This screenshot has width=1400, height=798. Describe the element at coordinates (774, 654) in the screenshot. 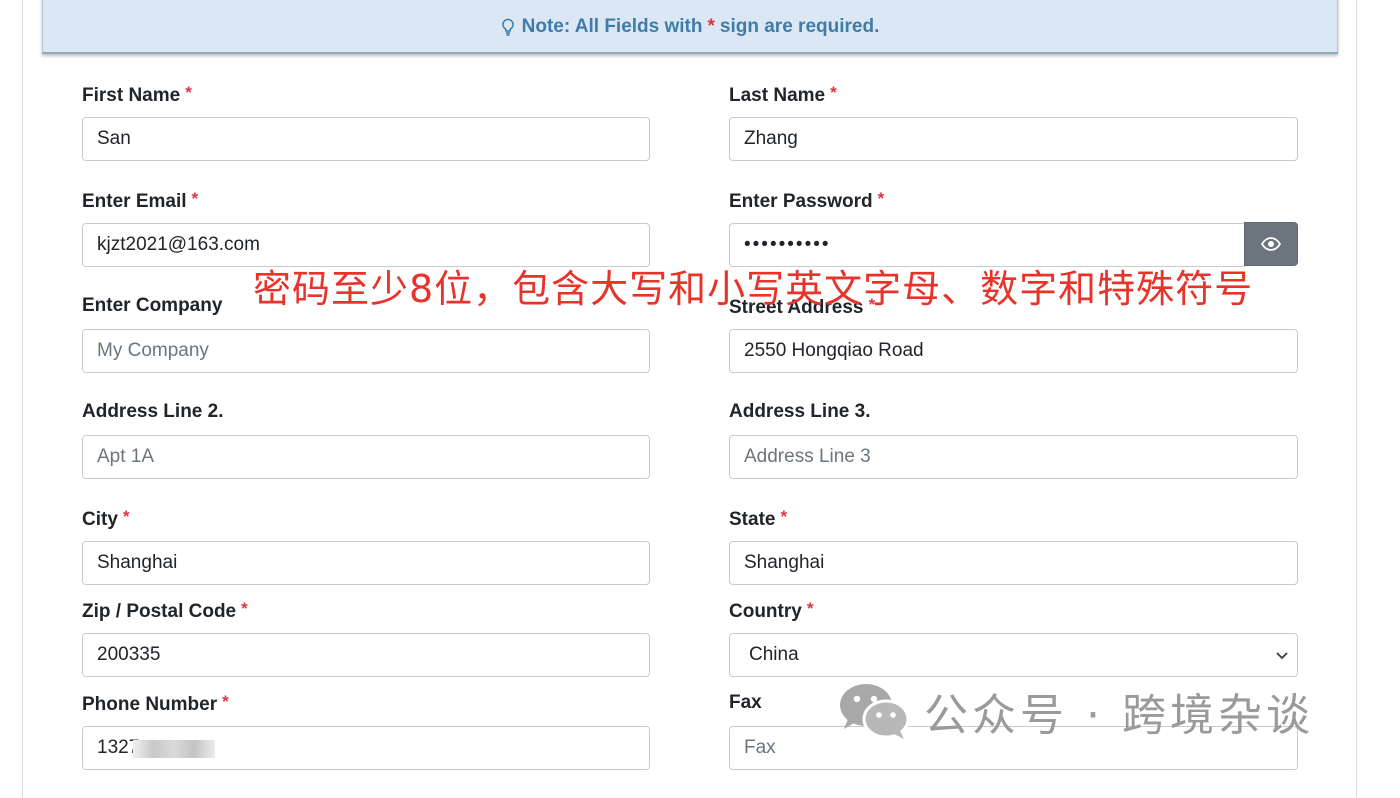

I see `country-select-value: China` at that location.